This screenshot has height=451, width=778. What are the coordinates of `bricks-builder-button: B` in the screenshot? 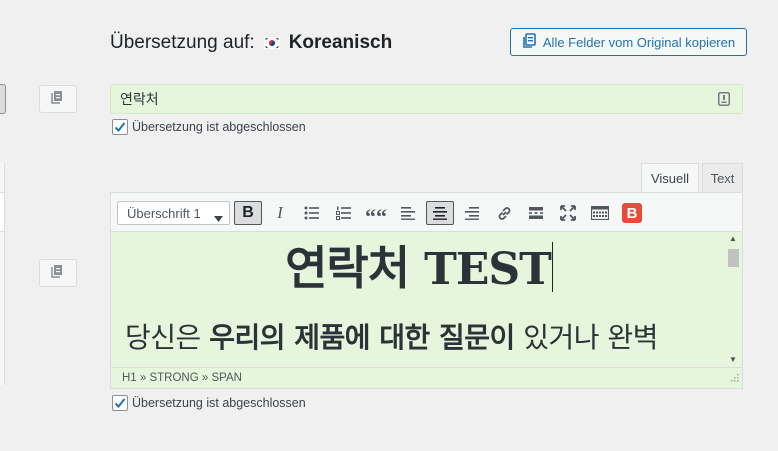 It's located at (632, 213).